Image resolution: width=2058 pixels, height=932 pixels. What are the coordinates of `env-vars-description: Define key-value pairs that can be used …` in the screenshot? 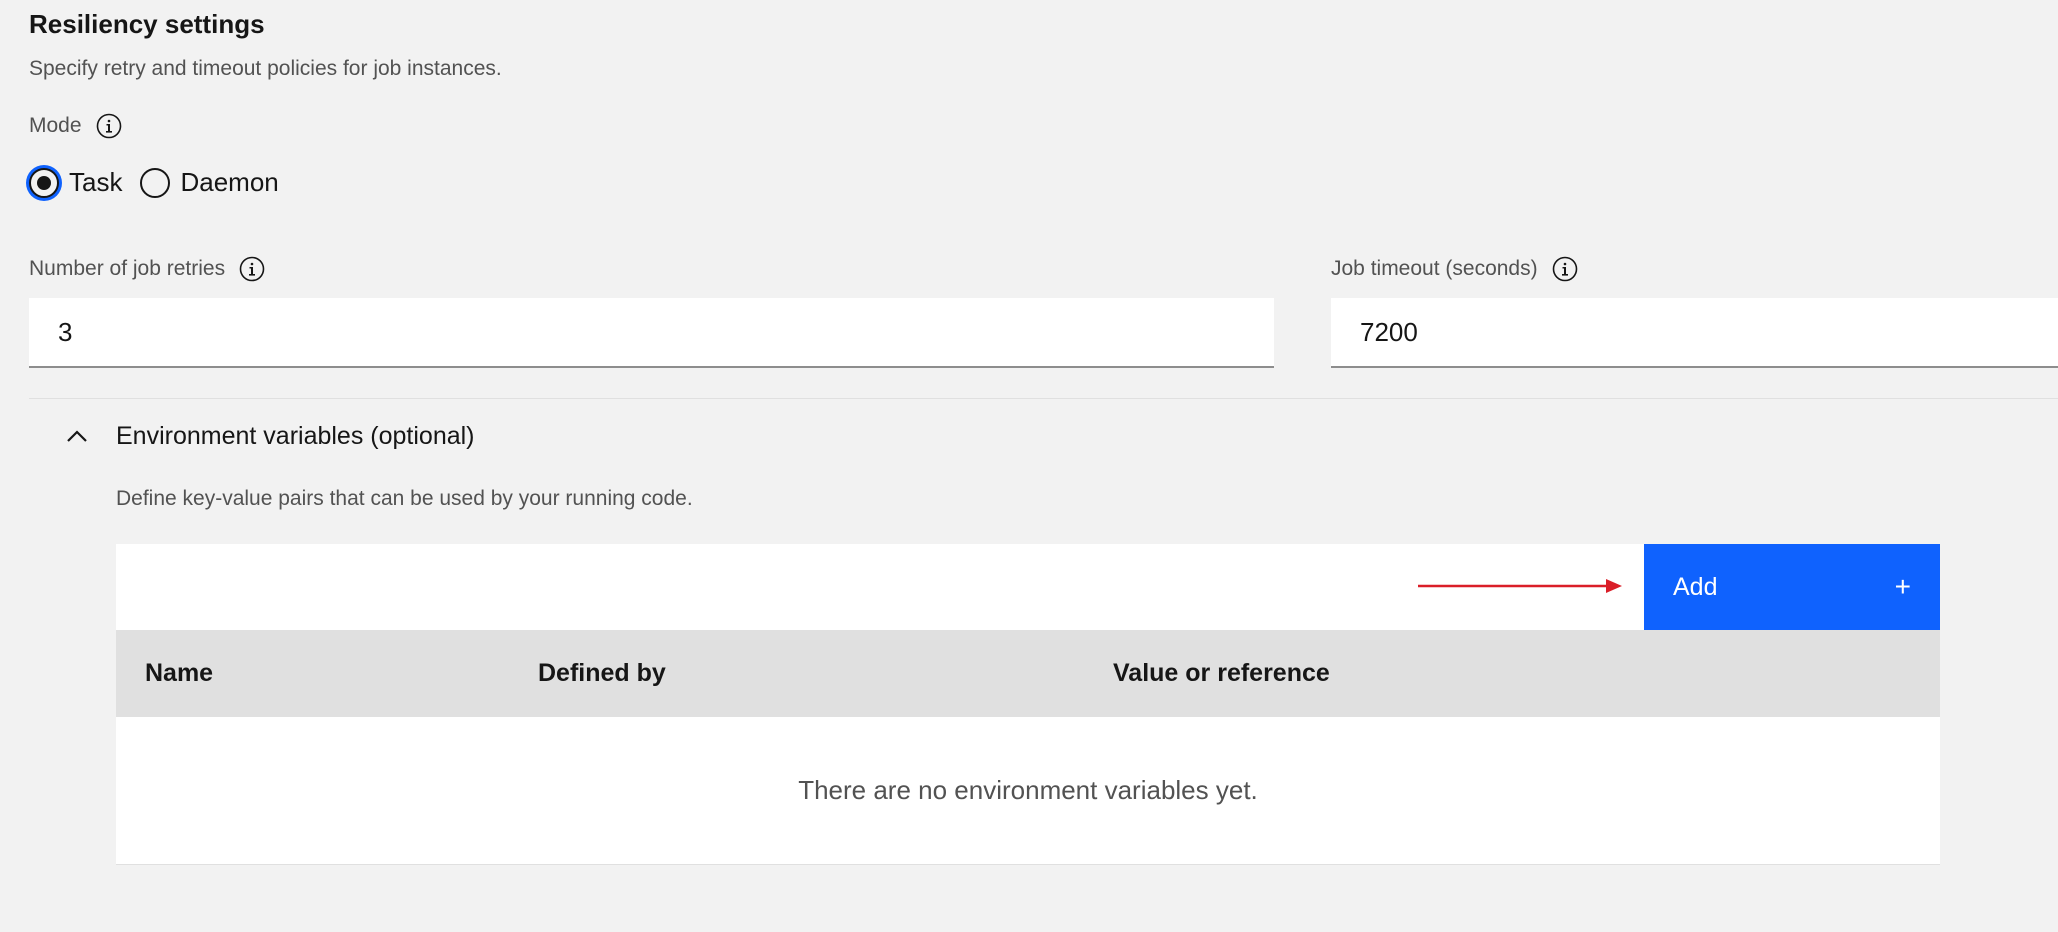 It's located at (404, 498).